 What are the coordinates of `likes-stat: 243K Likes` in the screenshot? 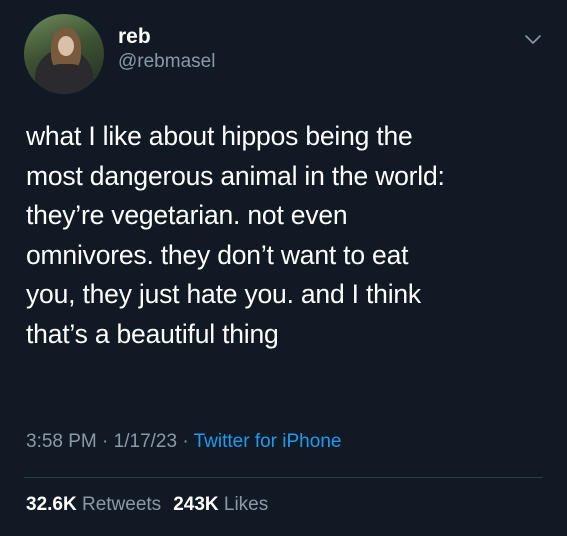 It's located at (220, 504).